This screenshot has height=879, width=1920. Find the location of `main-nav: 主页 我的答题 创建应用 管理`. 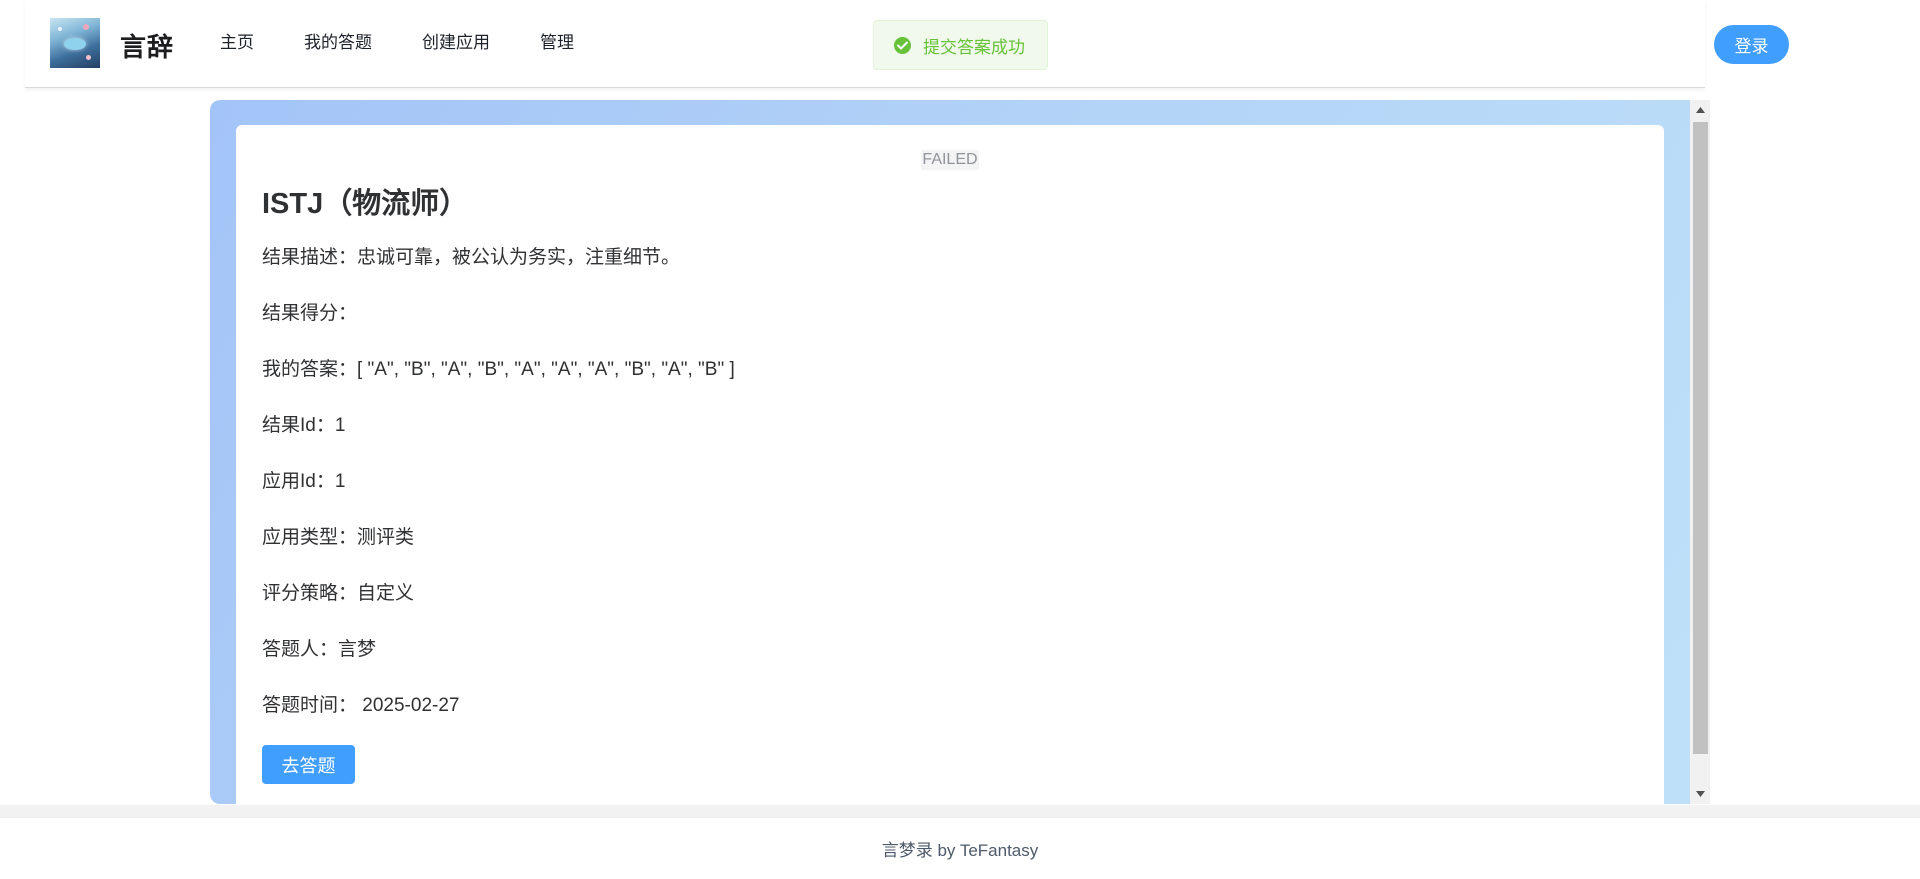

main-nav: 主页 我的答题 创建应用 管理 is located at coordinates (422, 42).